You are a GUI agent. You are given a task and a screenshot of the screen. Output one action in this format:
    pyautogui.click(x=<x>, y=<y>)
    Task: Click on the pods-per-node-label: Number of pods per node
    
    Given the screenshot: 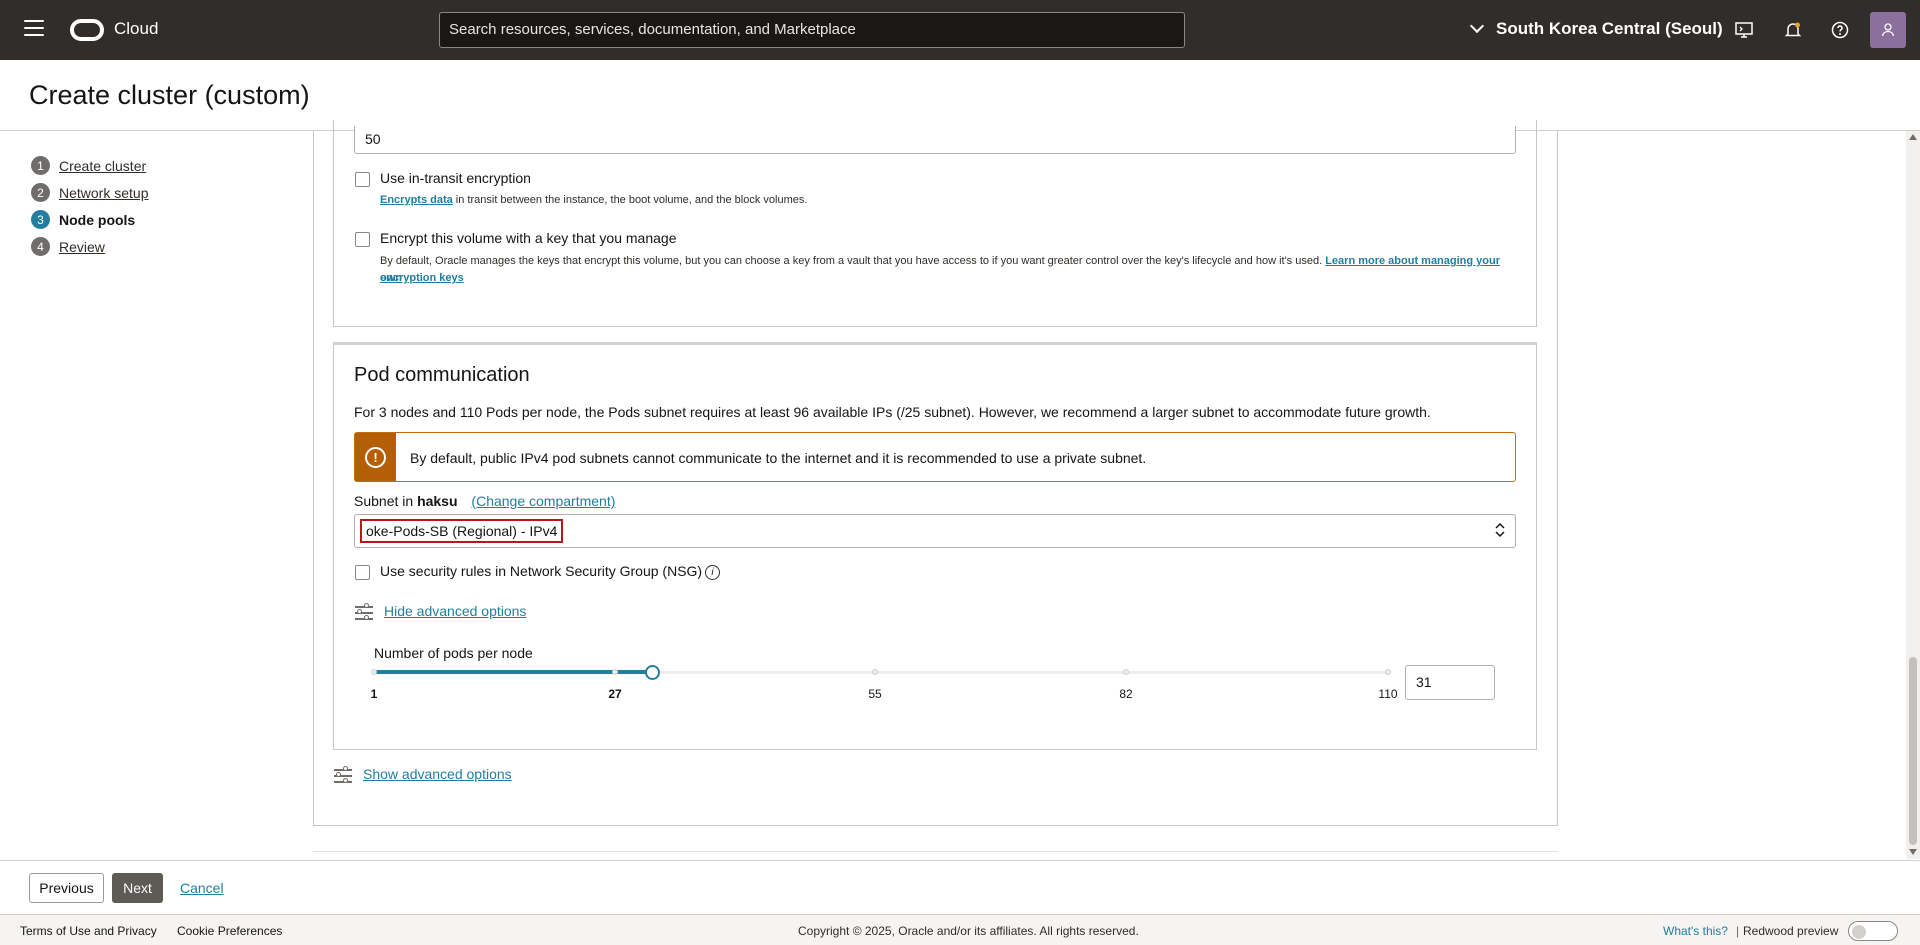 What is the action you would take?
    pyautogui.click(x=453, y=653)
    